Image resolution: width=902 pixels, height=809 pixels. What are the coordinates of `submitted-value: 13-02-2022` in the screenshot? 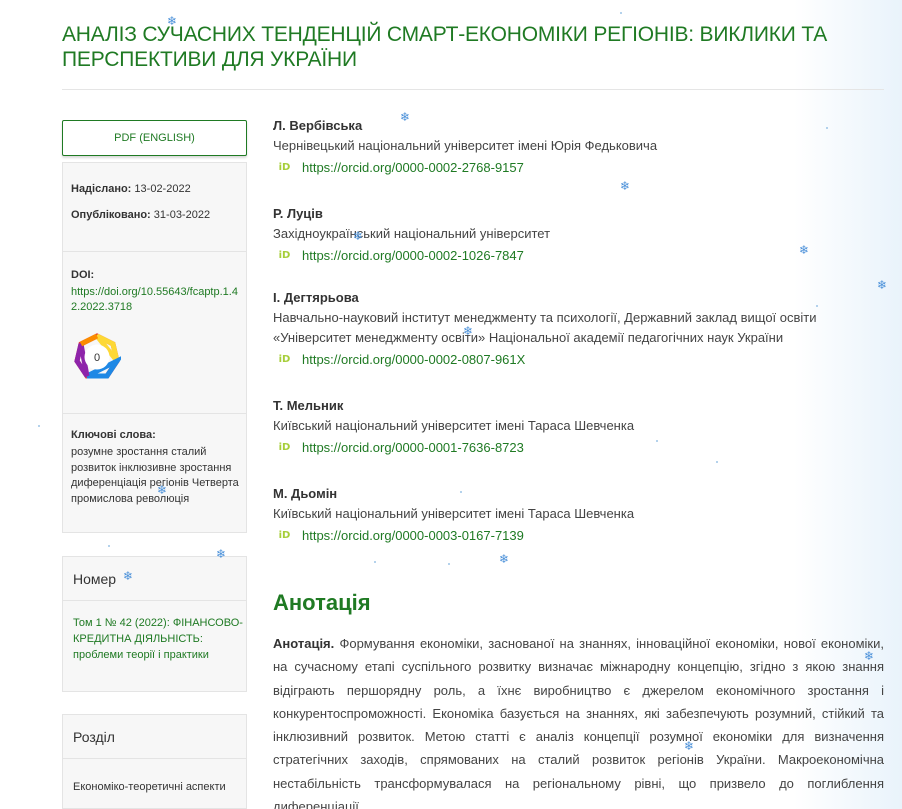 It's located at (162, 189).